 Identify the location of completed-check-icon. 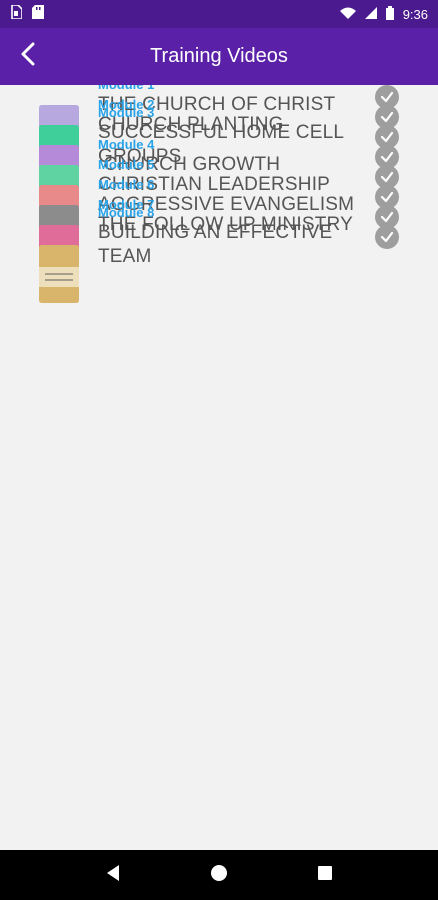
(387, 237).